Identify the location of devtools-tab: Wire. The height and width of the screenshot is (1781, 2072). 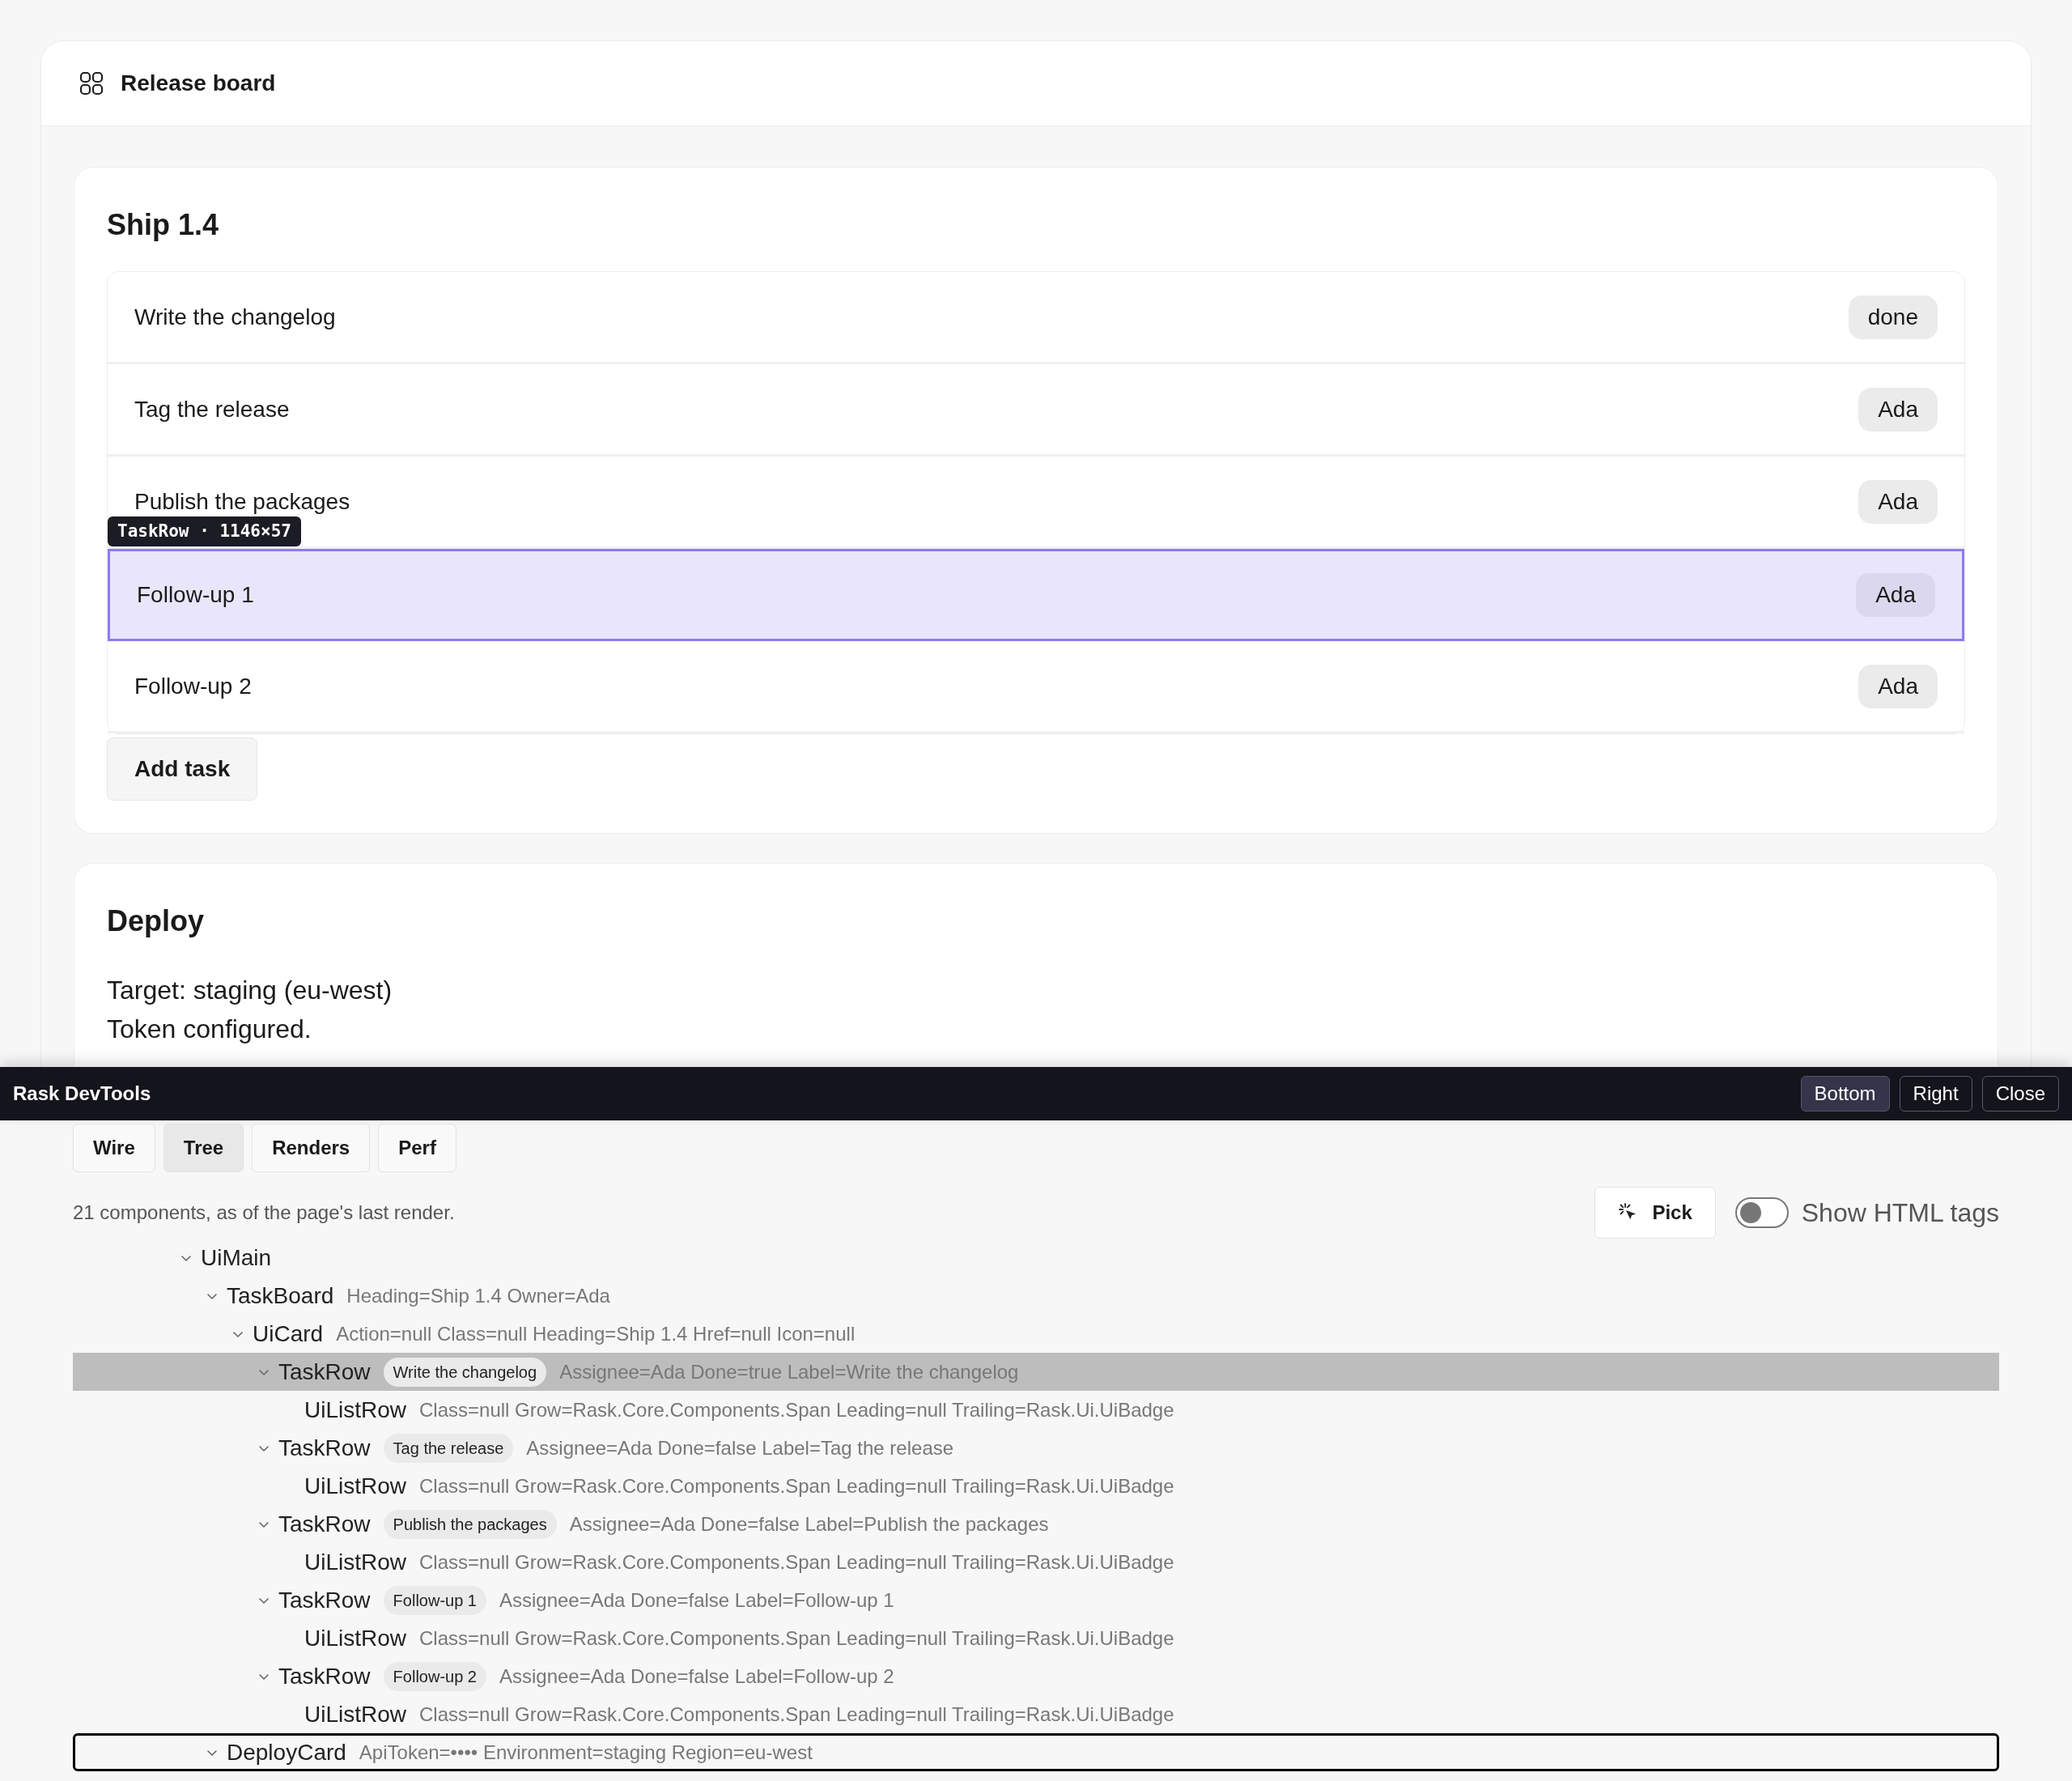
(114, 1148).